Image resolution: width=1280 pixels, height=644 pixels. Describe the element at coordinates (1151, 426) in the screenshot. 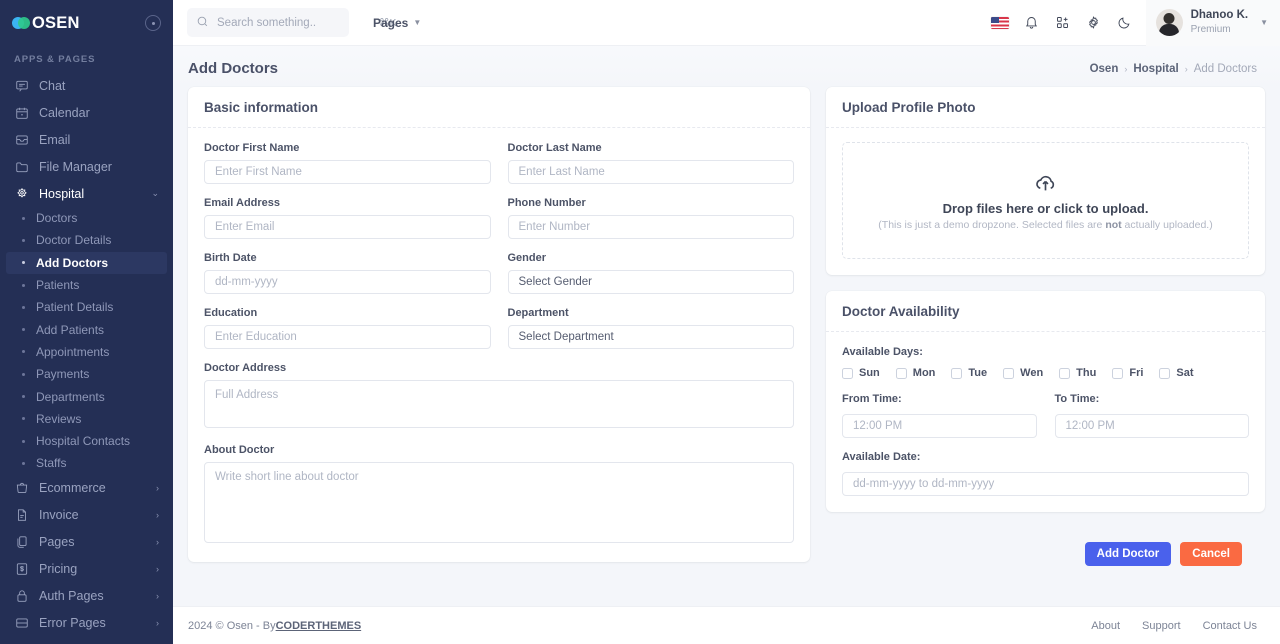

I see `to-time-input` at that location.